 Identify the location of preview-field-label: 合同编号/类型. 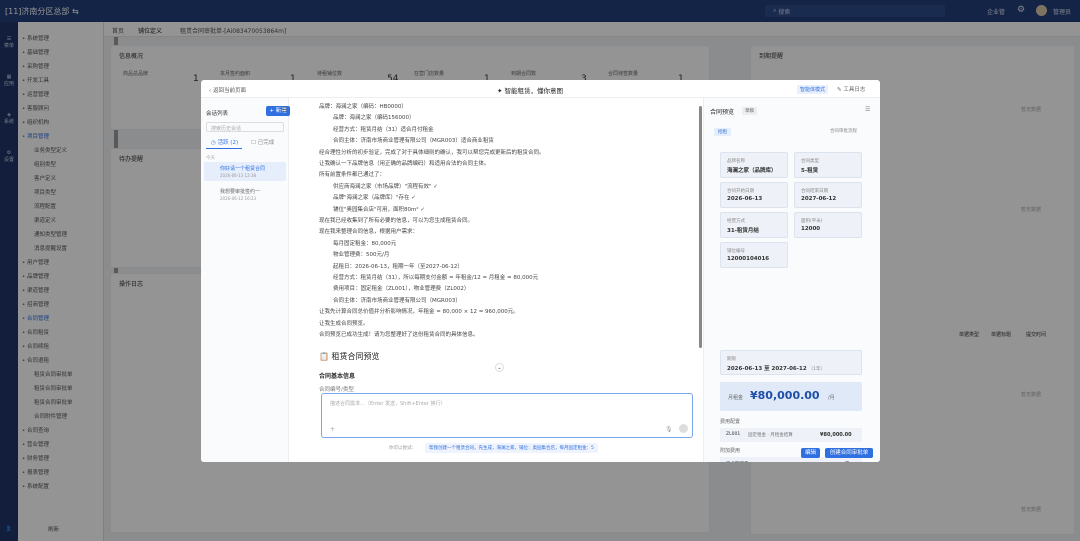
(336, 390).